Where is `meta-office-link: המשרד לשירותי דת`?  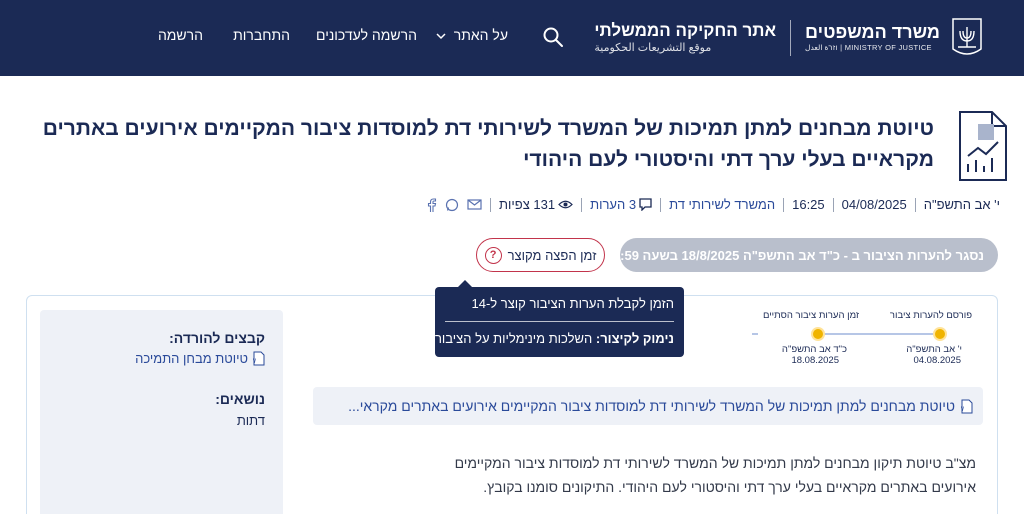
meta-office-link: המשרד לשירותי דת is located at coordinates (722, 204).